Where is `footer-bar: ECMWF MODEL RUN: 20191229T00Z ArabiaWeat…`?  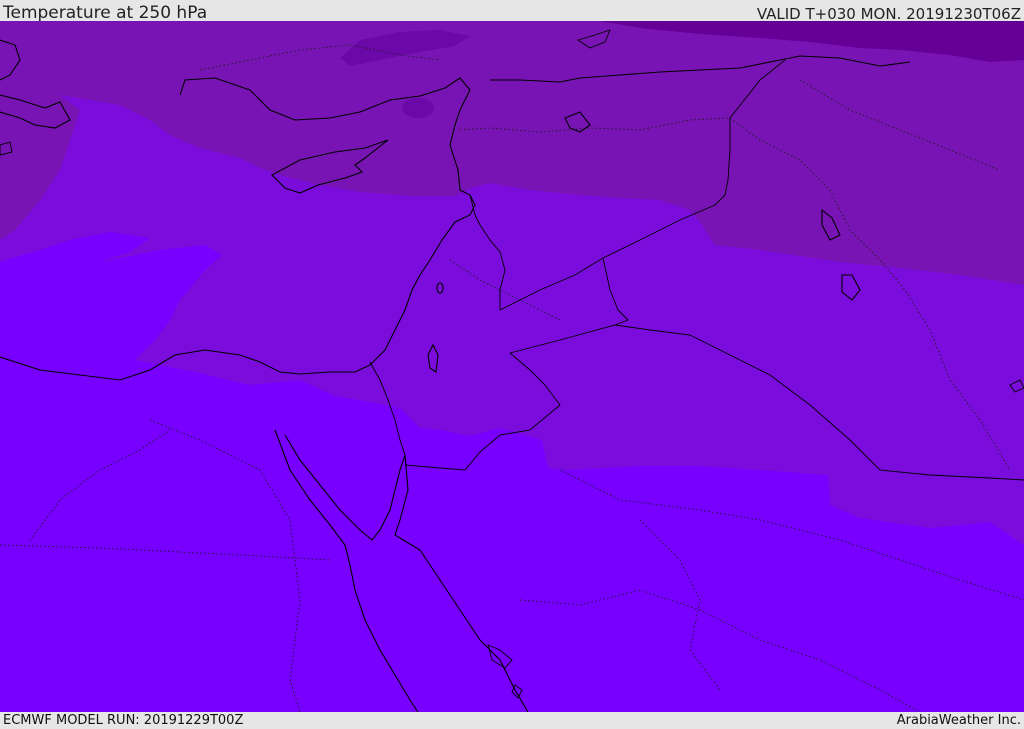 footer-bar: ECMWF MODEL RUN: 20191229T00Z ArabiaWeat… is located at coordinates (512, 720).